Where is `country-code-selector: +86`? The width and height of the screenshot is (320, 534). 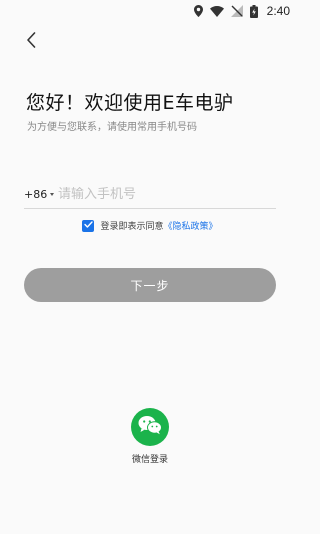 country-code-selector: +86 is located at coordinates (41, 194).